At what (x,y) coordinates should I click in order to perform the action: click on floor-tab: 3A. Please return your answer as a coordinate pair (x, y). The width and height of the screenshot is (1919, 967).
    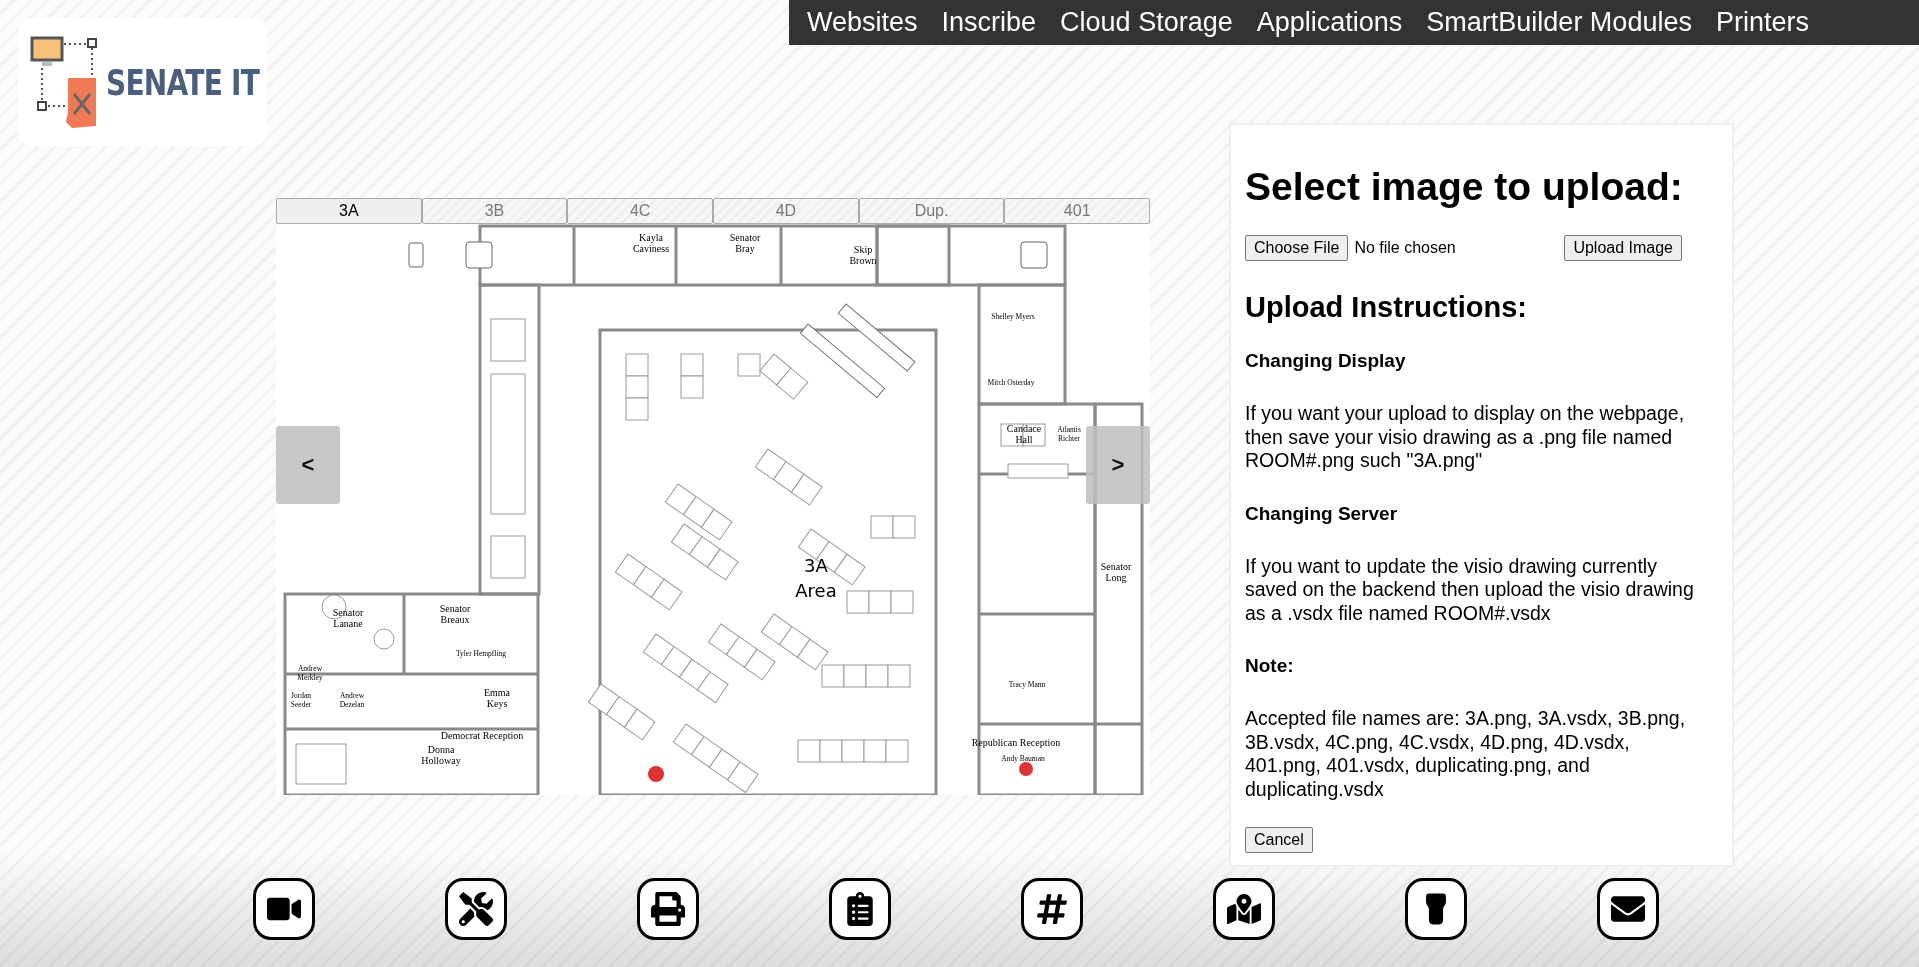
    Looking at the image, I should click on (349, 211).